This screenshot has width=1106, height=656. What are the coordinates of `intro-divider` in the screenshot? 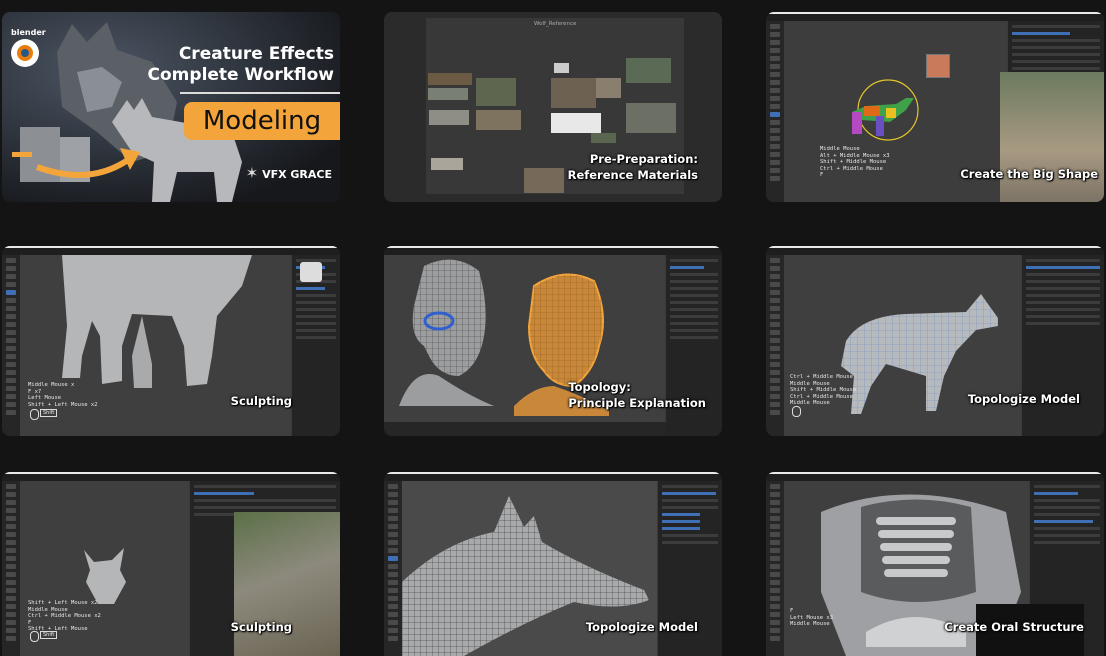 It's located at (260, 93).